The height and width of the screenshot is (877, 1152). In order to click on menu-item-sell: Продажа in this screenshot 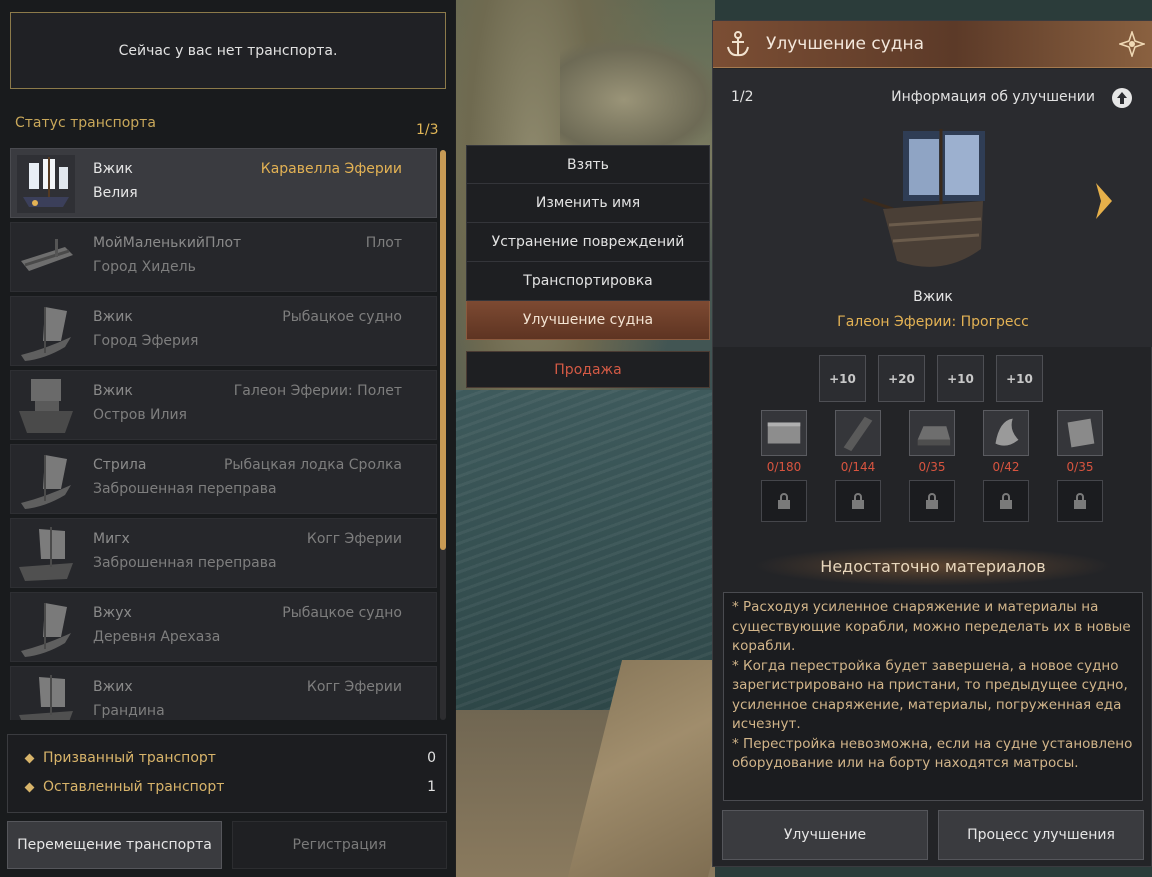, I will do `click(588, 369)`.